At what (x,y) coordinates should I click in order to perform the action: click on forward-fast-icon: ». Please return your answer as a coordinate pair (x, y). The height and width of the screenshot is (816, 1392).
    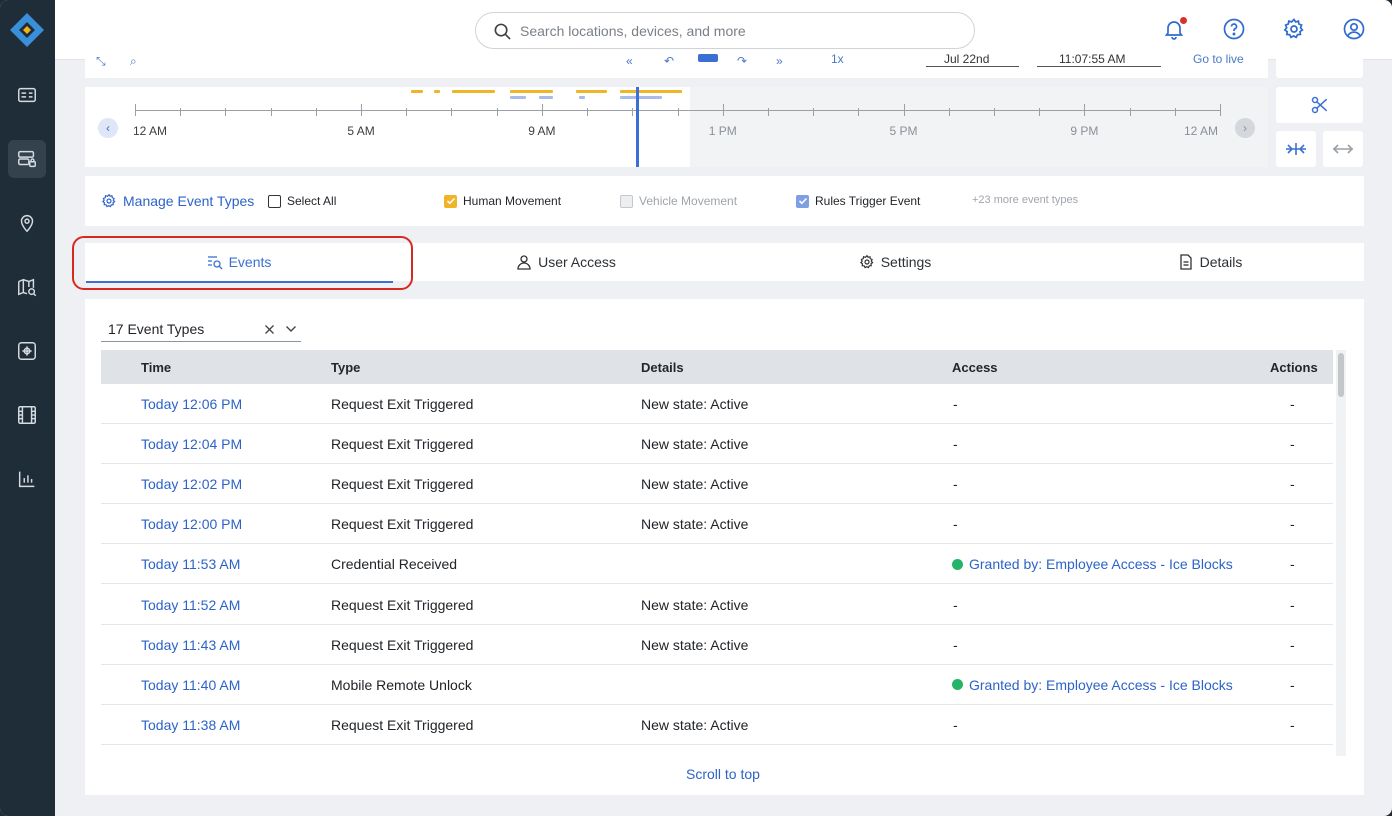
    Looking at the image, I should click on (779, 61).